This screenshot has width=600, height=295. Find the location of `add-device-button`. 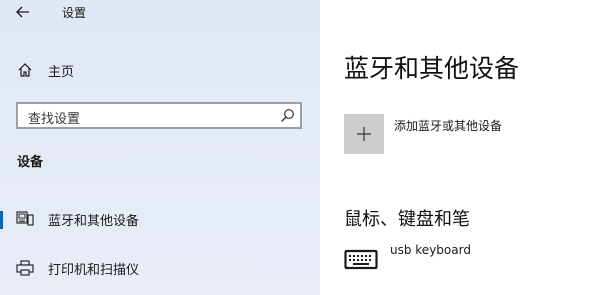

add-device-button is located at coordinates (364, 134).